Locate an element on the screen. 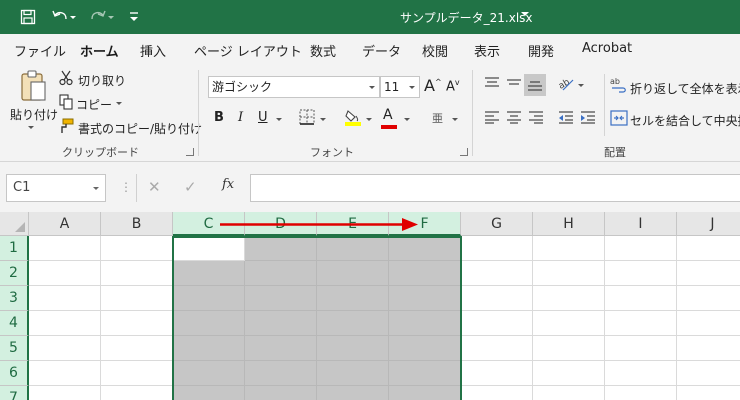 The image size is (740, 400). cell-b4 is located at coordinates (137, 323).